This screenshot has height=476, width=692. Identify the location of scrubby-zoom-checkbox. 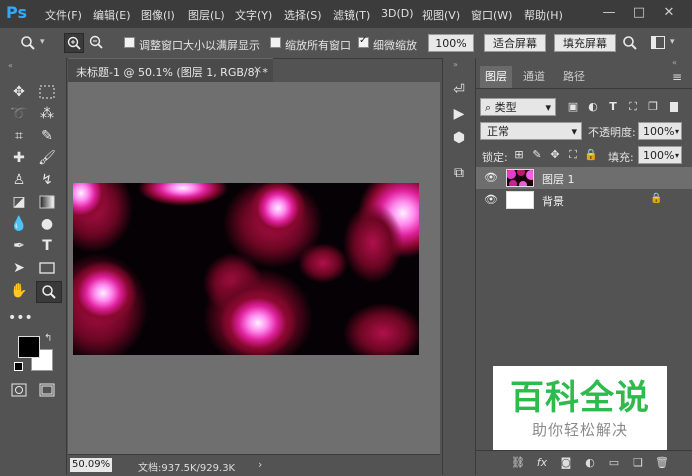
(363, 41).